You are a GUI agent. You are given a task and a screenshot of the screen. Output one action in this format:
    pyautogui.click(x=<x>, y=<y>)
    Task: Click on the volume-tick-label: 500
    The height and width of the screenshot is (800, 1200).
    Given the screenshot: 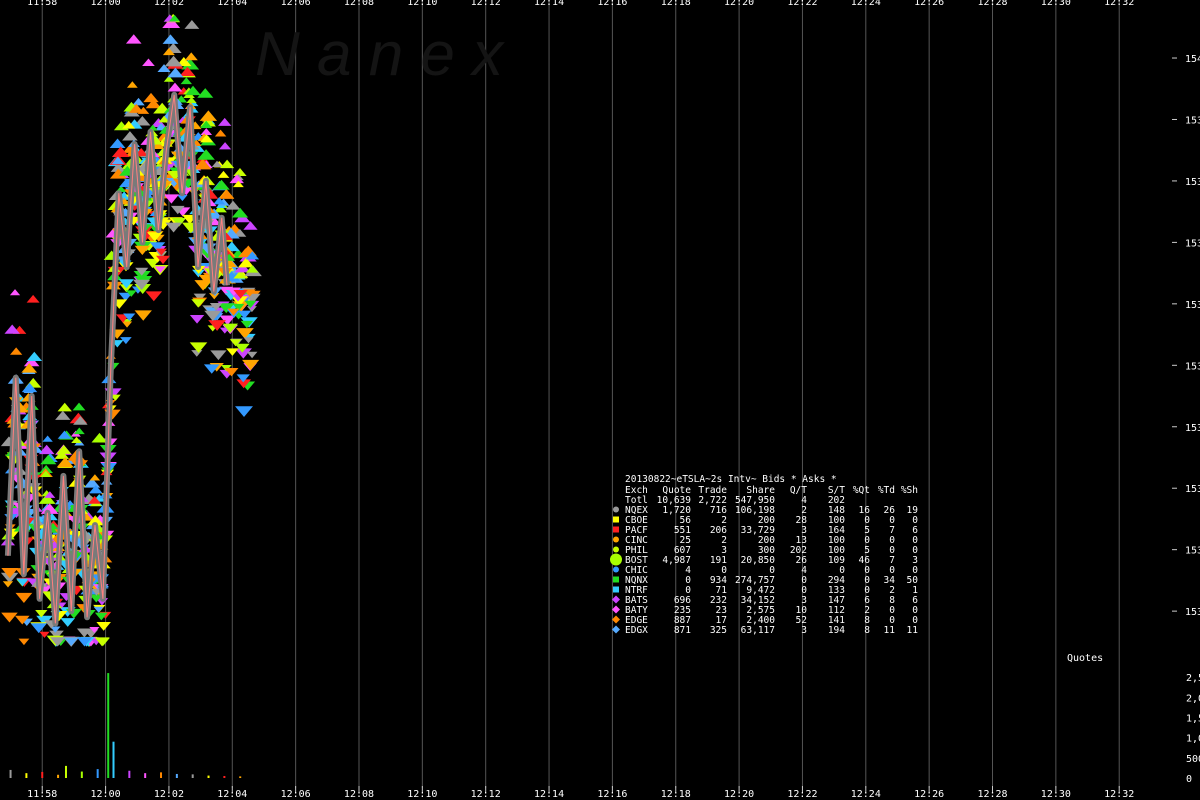 What is the action you would take?
    pyautogui.click(x=1193, y=759)
    